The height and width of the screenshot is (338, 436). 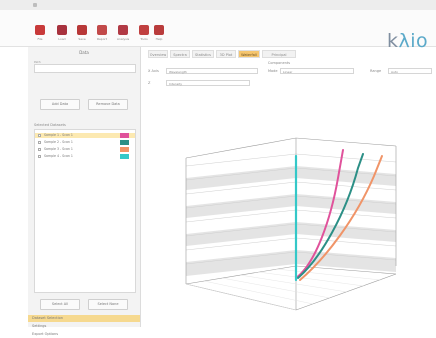 What do you see at coordinates (84, 334) in the screenshot?
I see `bottom-item: Export Options` at bounding box center [84, 334].